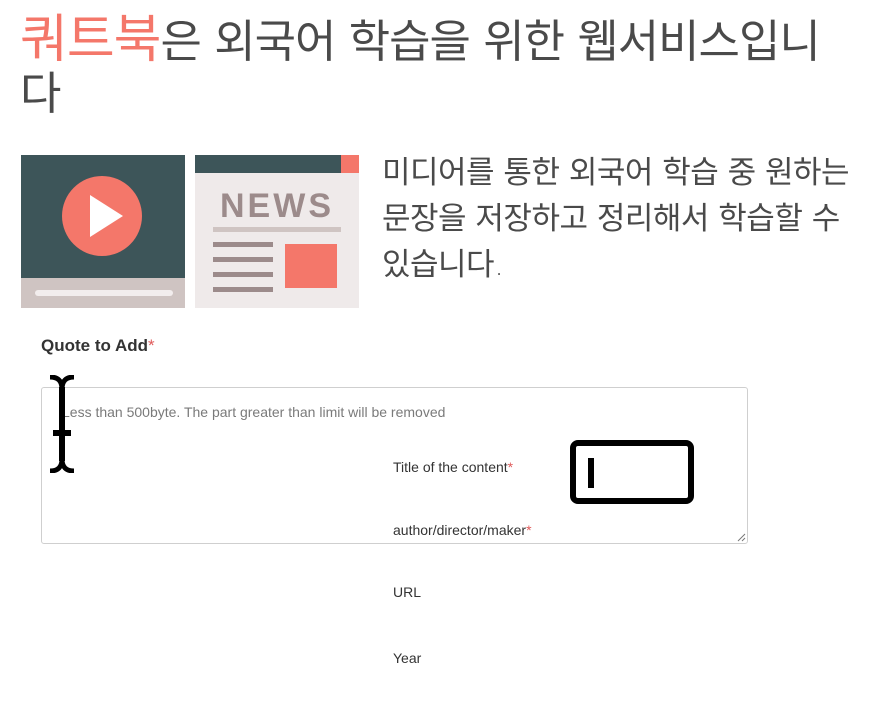  I want to click on text-cursor-icon, so click(62, 424).